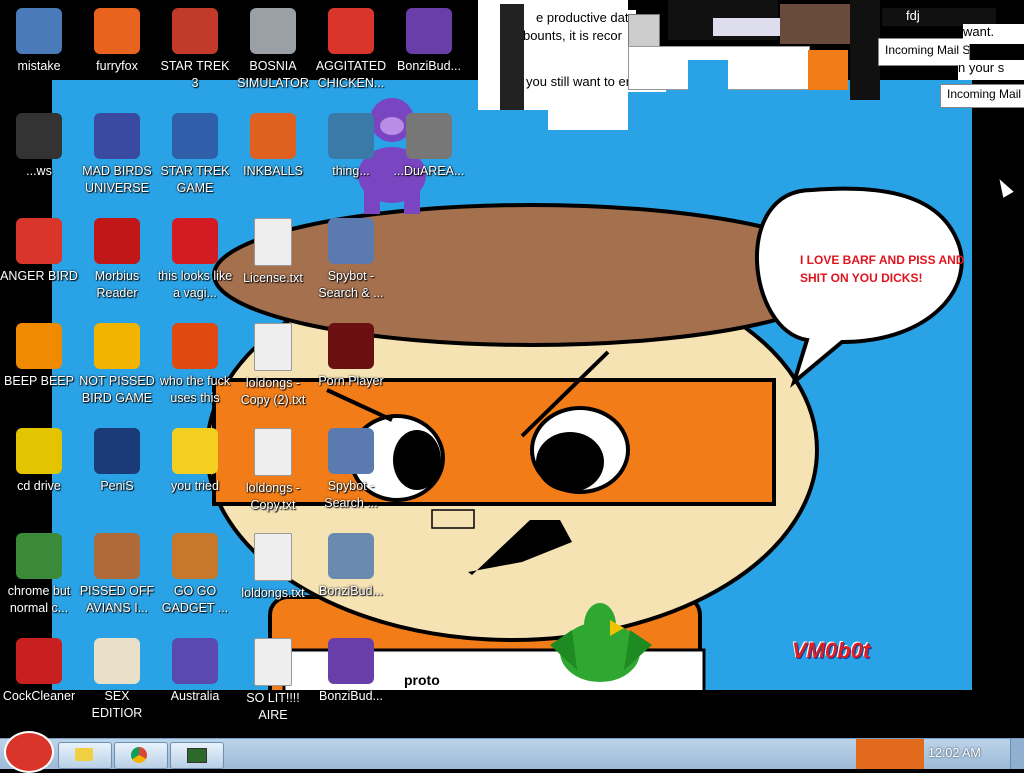 Image resolution: width=1024 pixels, height=773 pixels. I want to click on explosion-icon, so click(273, 31).